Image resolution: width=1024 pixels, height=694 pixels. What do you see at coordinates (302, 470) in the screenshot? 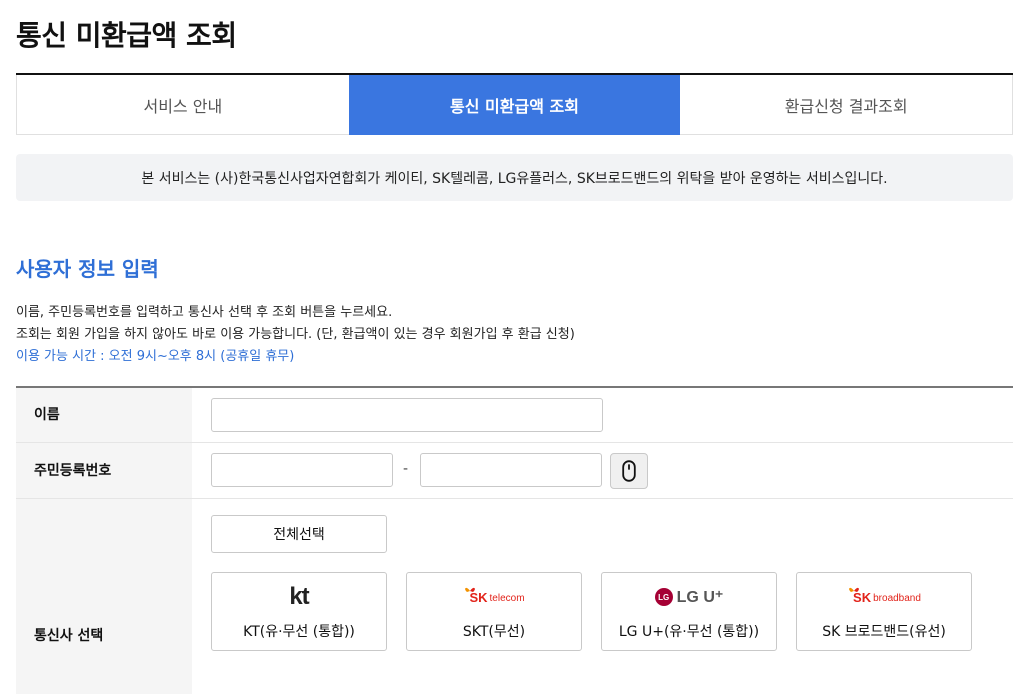
I see `ssn-front-input` at bounding box center [302, 470].